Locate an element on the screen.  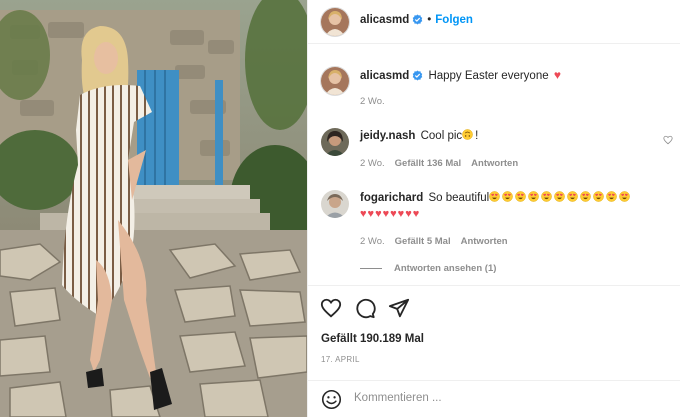
post-header: alicasmd • Folgen is located at coordinates (494, 22).